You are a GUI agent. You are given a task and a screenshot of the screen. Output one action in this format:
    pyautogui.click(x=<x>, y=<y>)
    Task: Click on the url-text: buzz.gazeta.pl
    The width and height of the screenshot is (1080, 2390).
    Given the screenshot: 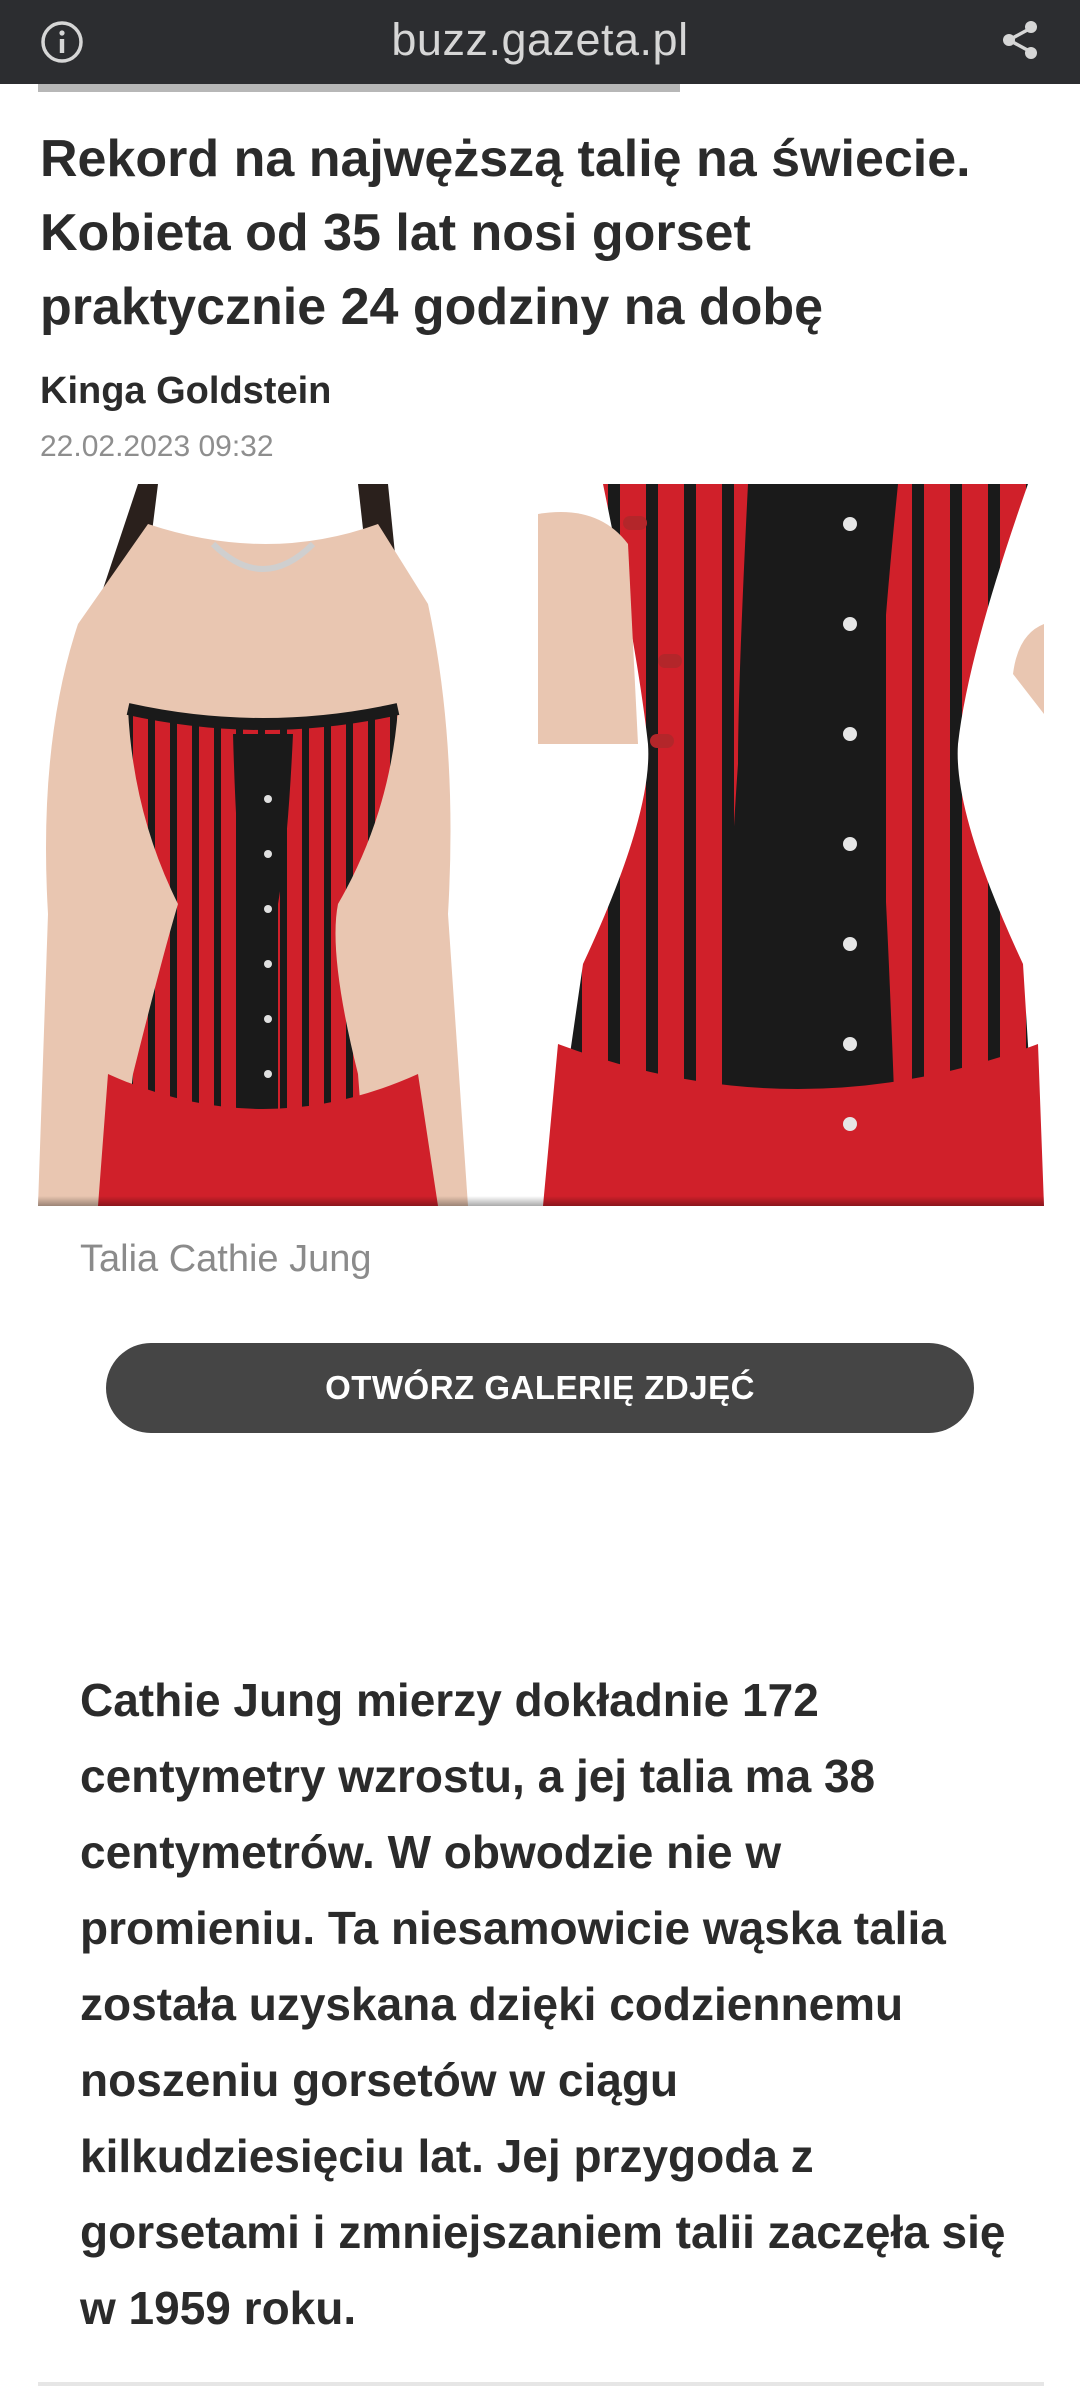 What is the action you would take?
    pyautogui.click(x=540, y=40)
    